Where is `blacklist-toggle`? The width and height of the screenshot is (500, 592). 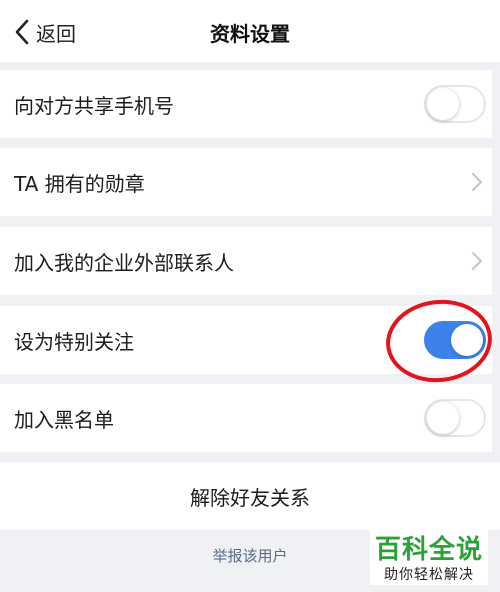
blacklist-toggle is located at coordinates (455, 418).